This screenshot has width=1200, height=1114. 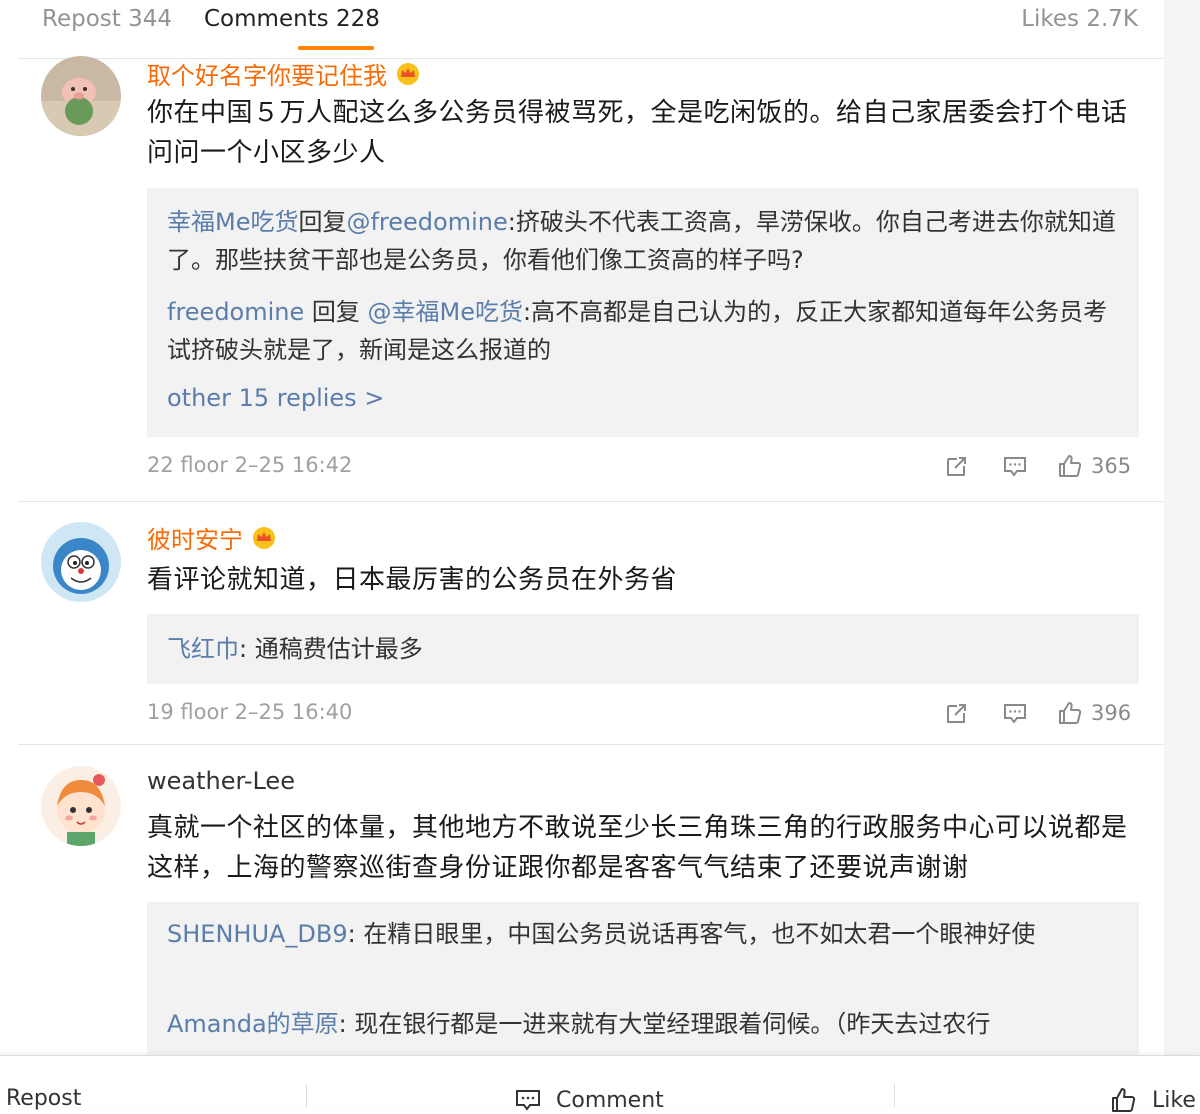 I want to click on comment-author: weather-Lee, so click(x=221, y=781).